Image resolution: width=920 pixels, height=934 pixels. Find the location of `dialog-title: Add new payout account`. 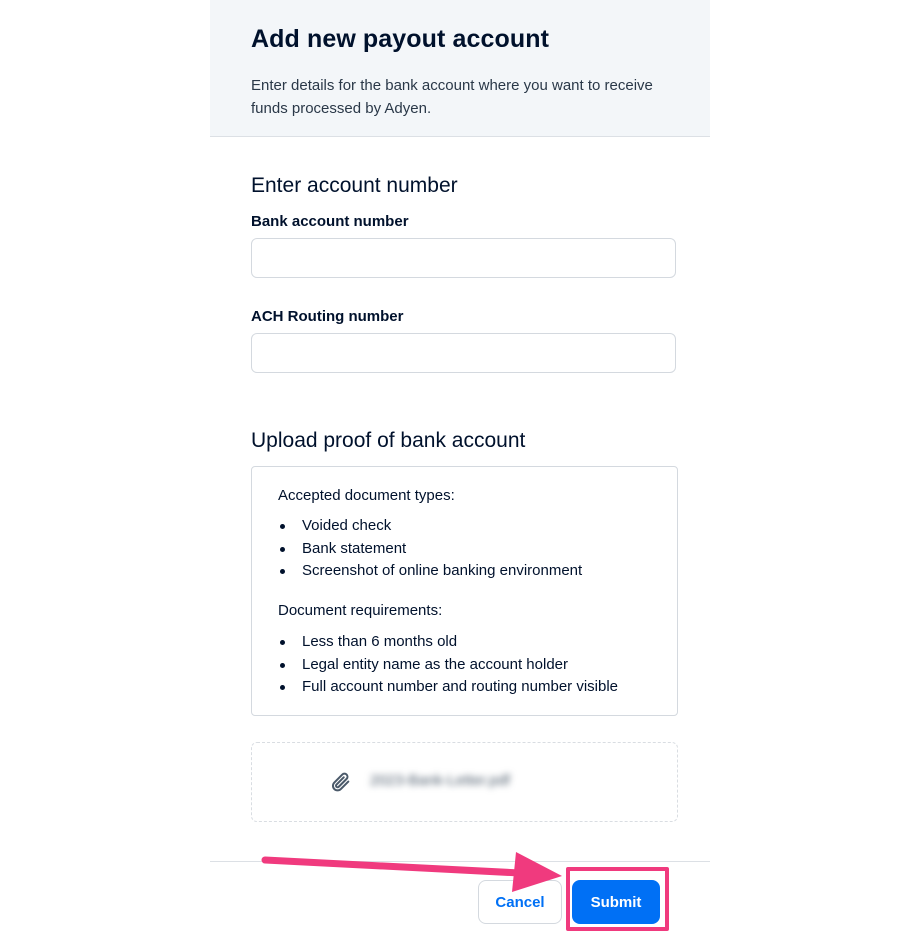

dialog-title: Add new payout account is located at coordinates (400, 39).